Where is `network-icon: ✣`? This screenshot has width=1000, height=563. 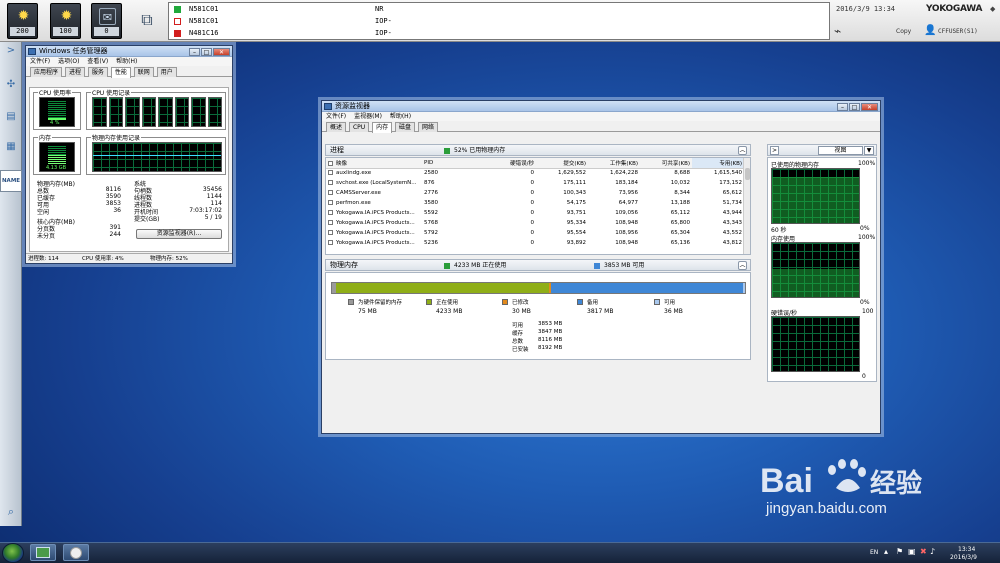 network-icon: ✣ is located at coordinates (11, 85).